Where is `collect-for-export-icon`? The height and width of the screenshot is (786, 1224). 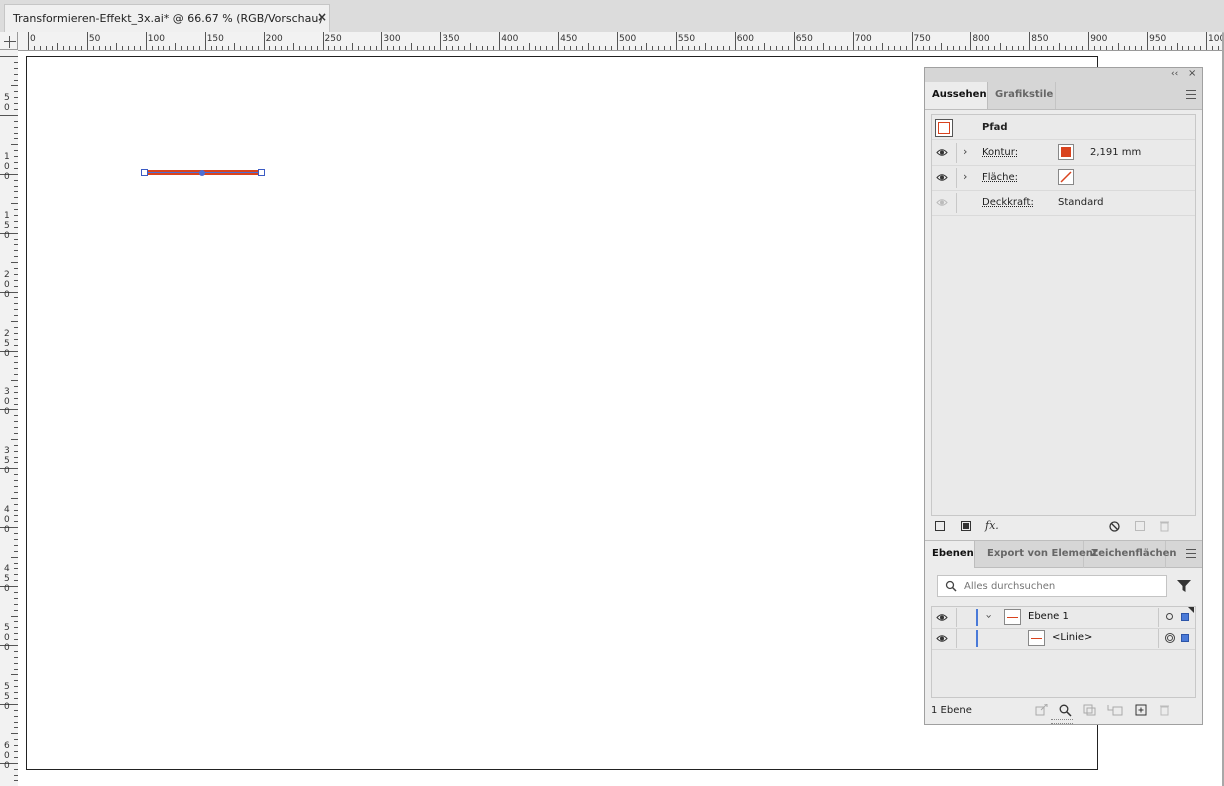
collect-for-export-icon is located at coordinates (1041, 710).